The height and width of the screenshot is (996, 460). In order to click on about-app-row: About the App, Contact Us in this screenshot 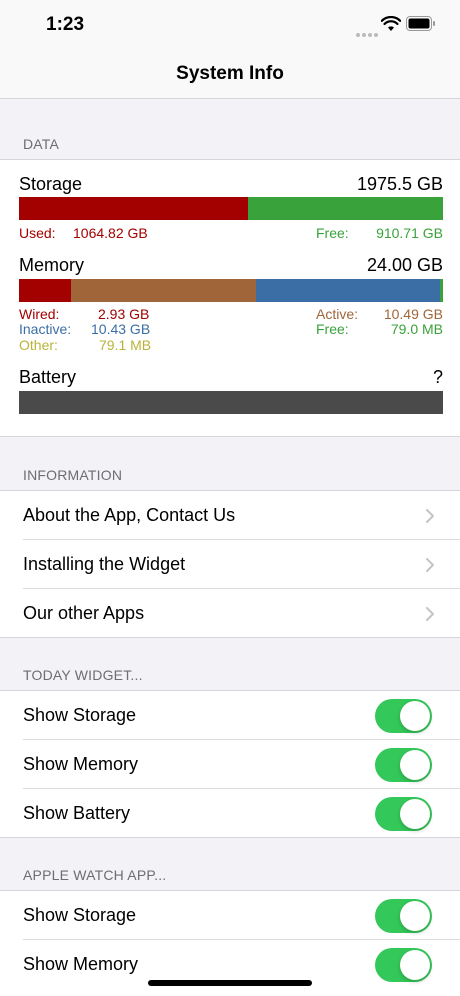, I will do `click(230, 515)`.